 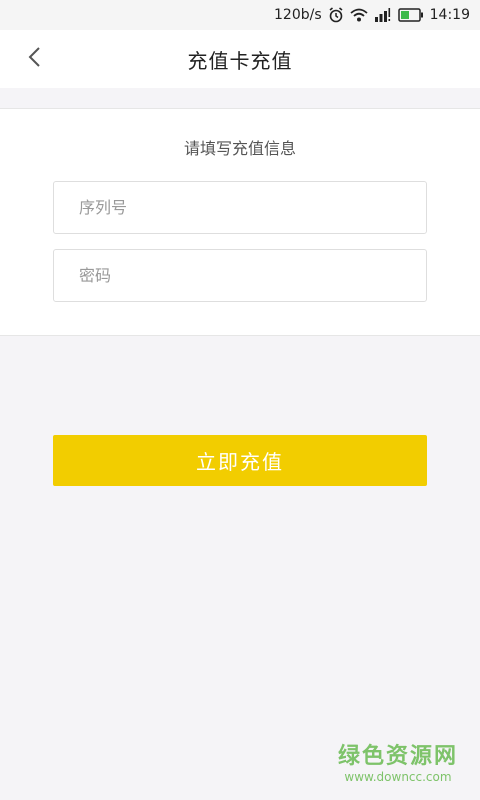 I want to click on page-title: 充值卡充值, so click(x=240, y=60).